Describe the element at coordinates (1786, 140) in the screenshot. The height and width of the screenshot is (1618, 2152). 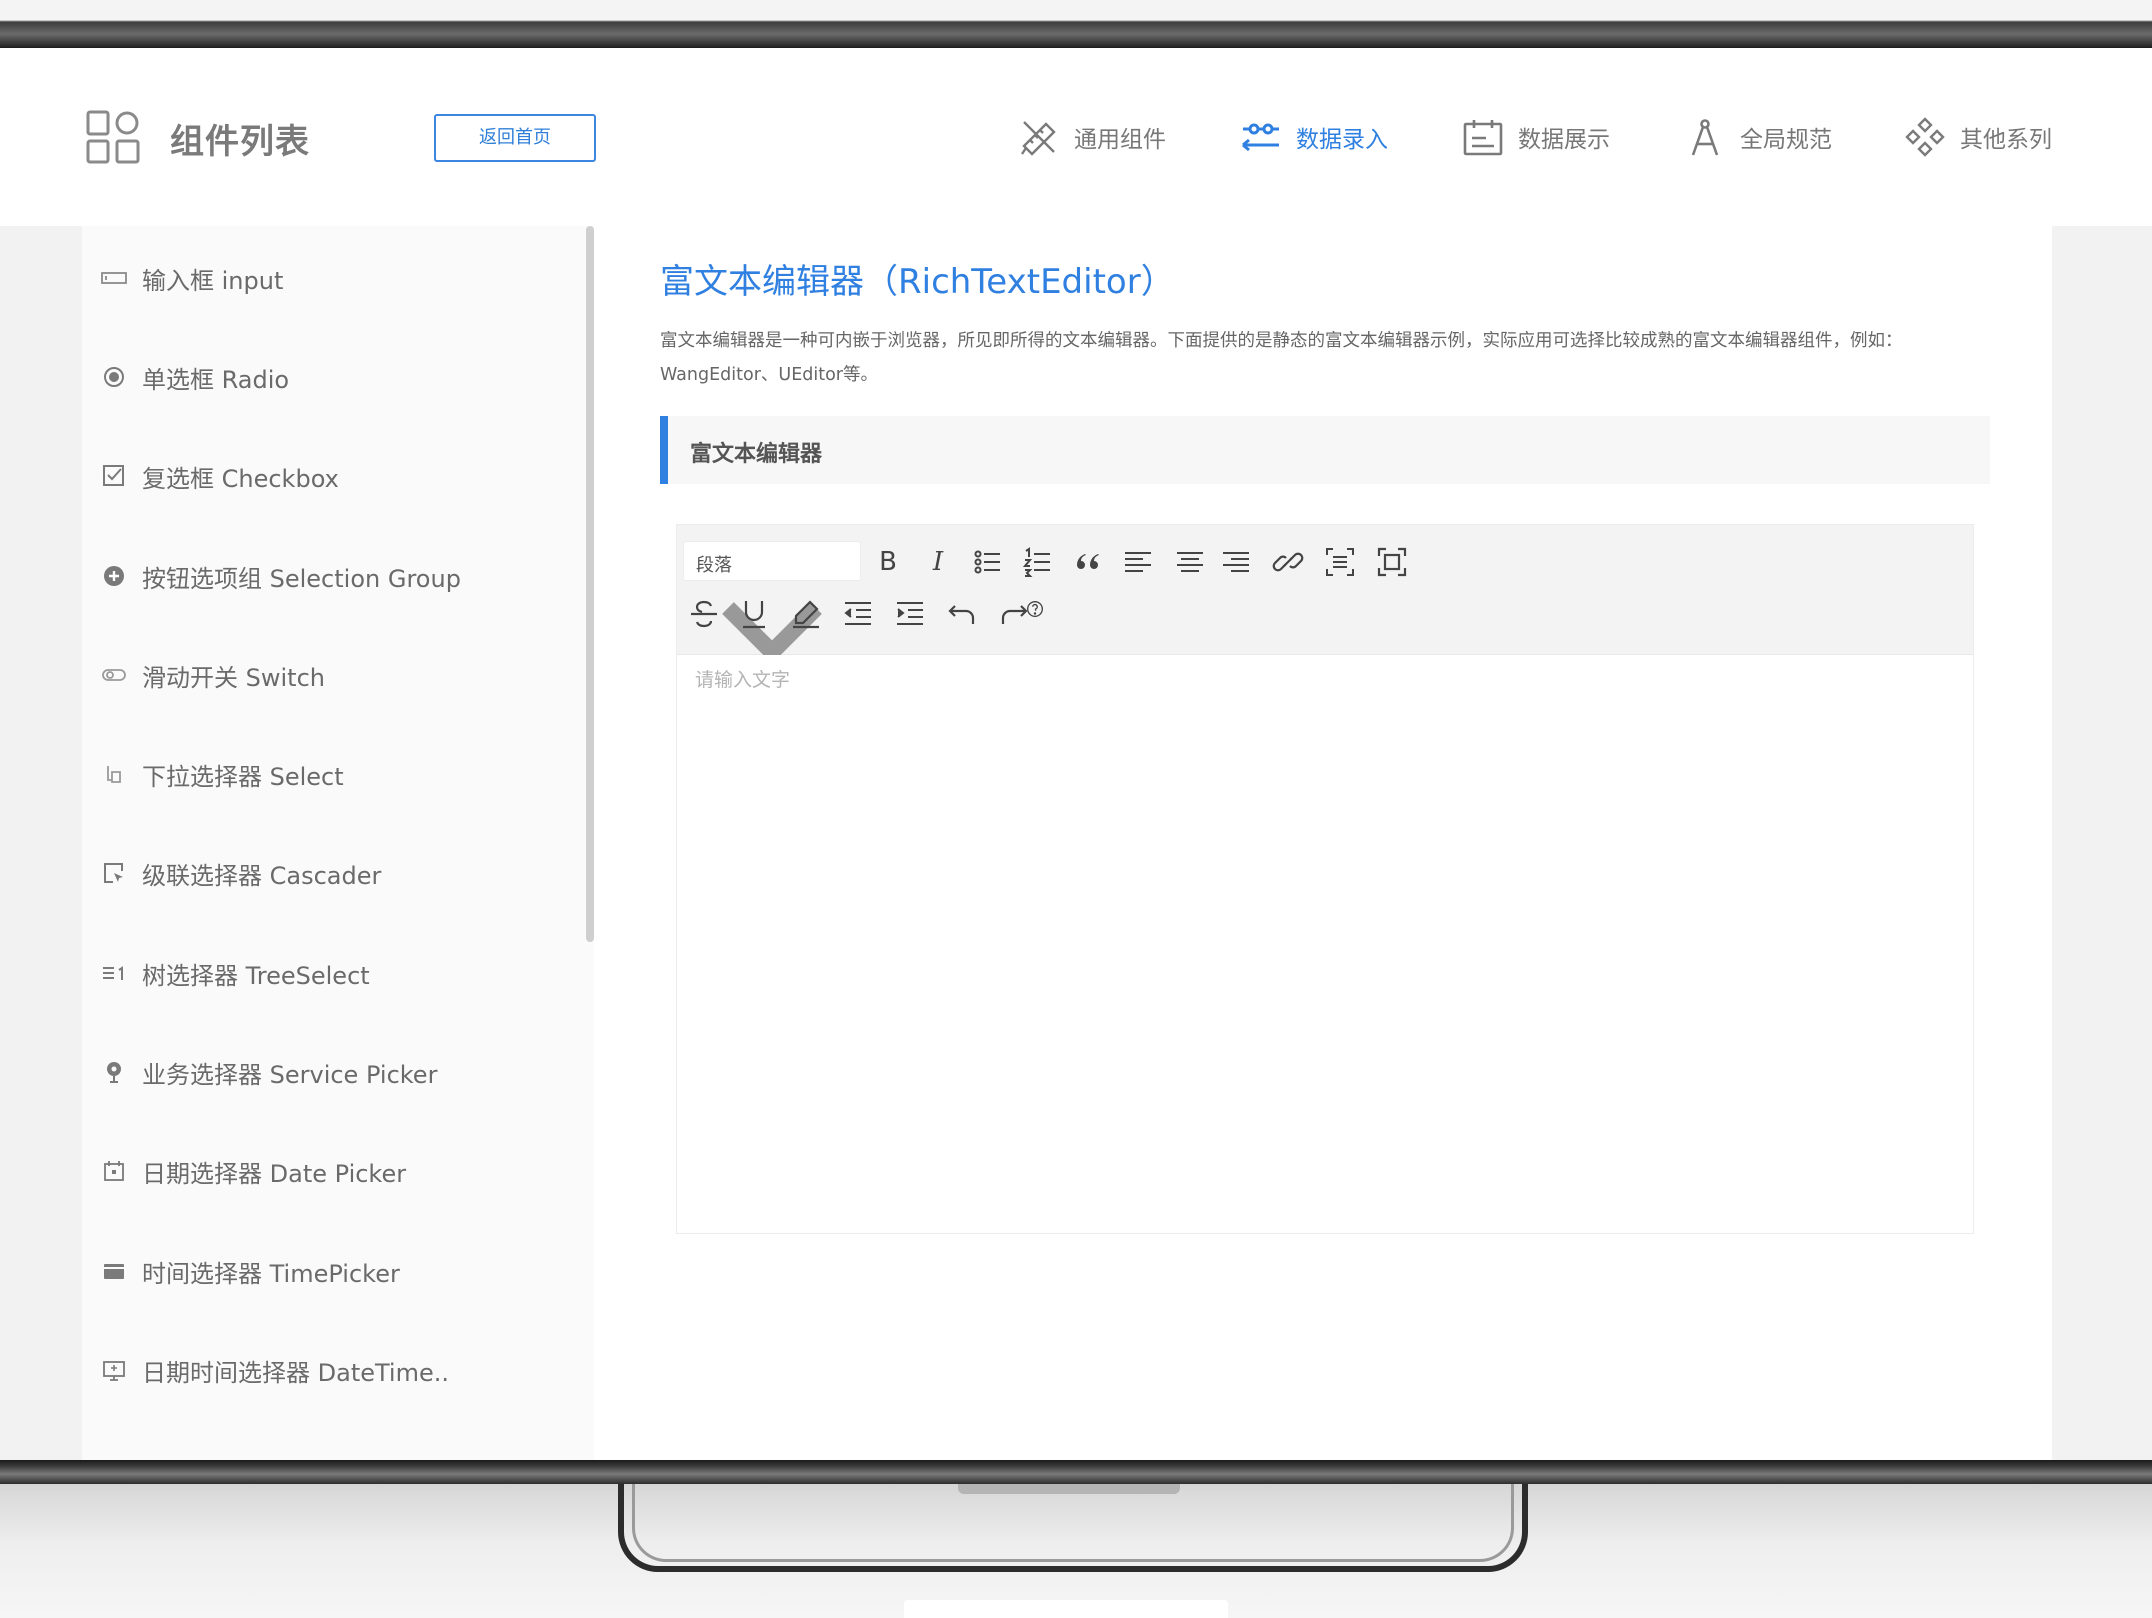
I see `nav-label: 全局规范` at that location.